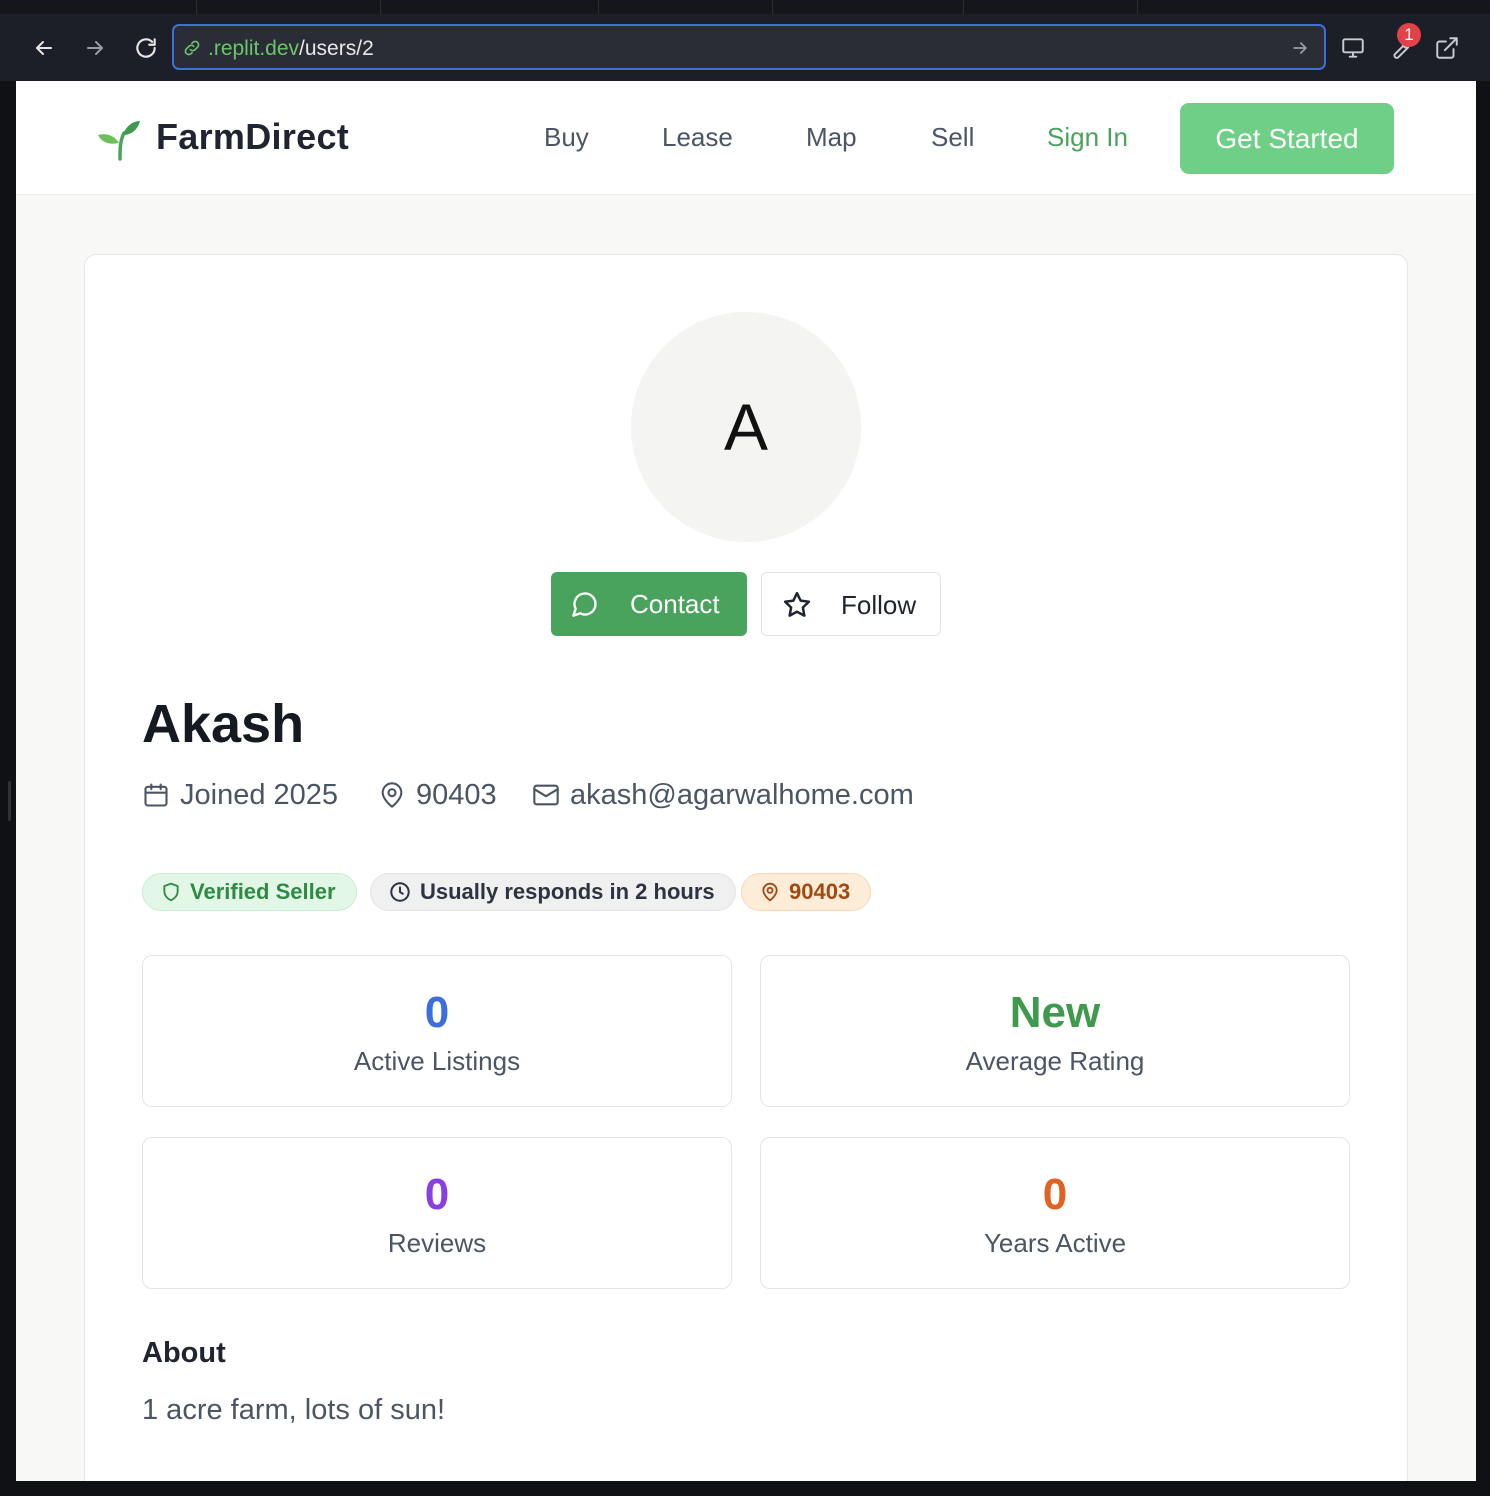 Image resolution: width=1490 pixels, height=1496 pixels. What do you see at coordinates (1087, 137) in the screenshot?
I see `sign-in-link: Sign In` at bounding box center [1087, 137].